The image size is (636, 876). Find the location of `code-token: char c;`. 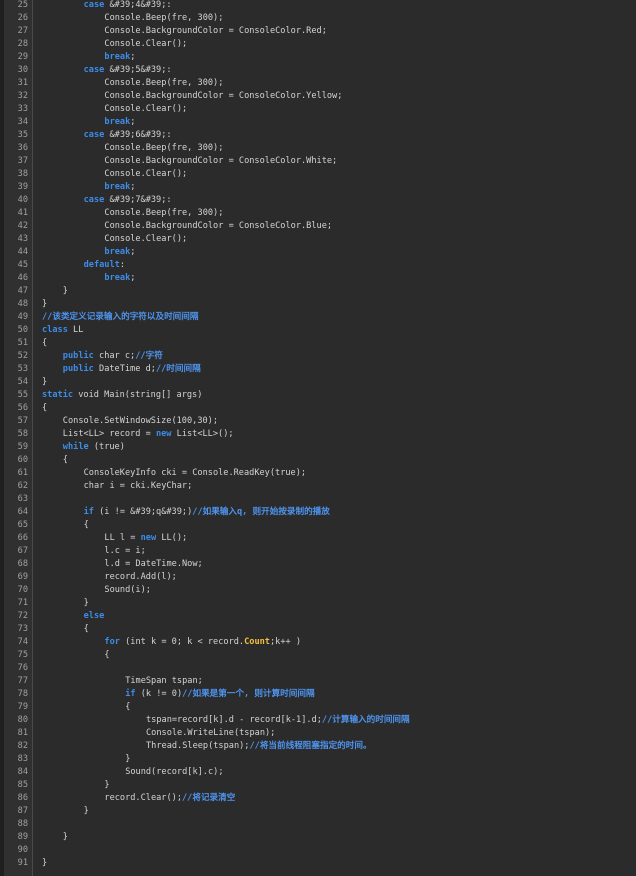

code-token: char c; is located at coordinates (114, 356).